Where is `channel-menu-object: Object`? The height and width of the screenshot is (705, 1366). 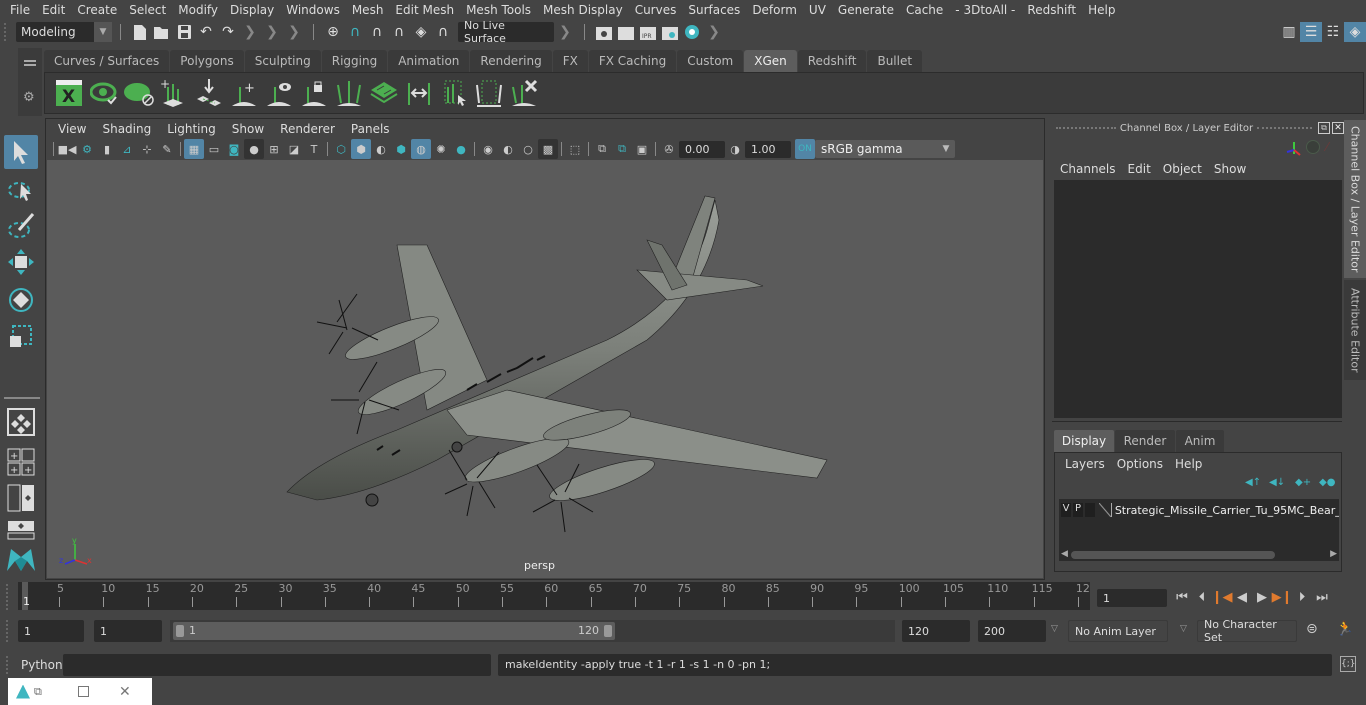 channel-menu-object: Object is located at coordinates (1182, 169).